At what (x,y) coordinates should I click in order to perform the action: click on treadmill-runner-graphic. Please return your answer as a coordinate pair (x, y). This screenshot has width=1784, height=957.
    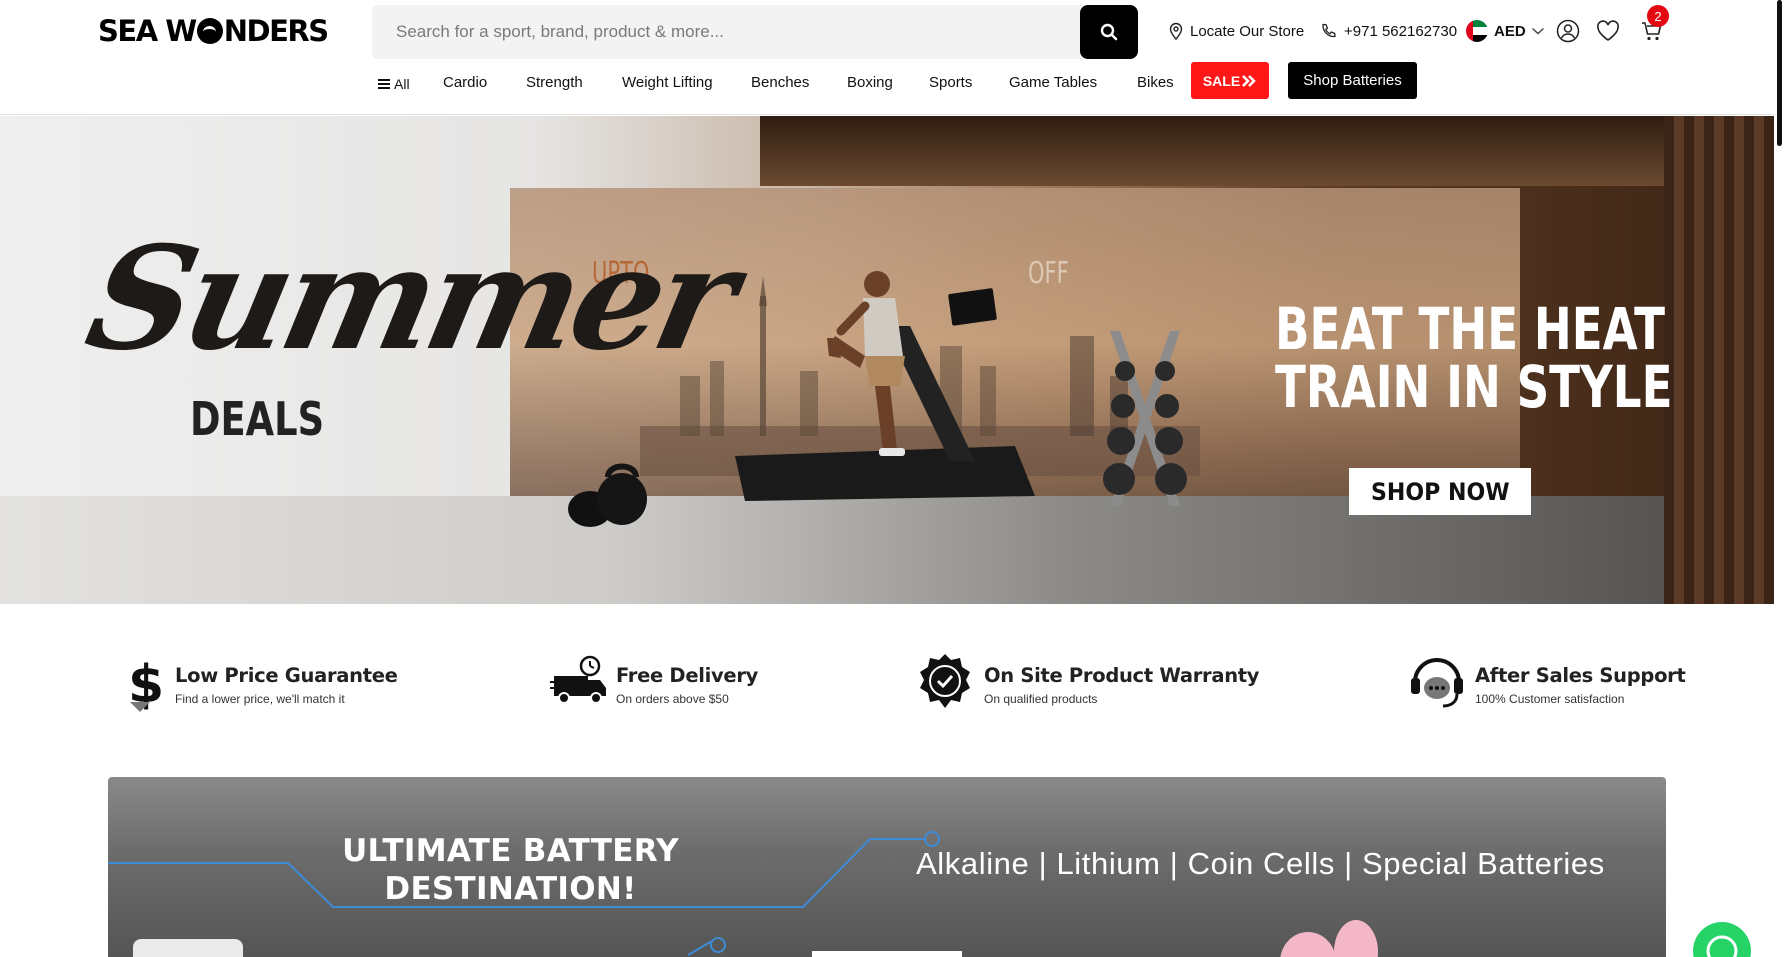
    Looking at the image, I should click on (885, 386).